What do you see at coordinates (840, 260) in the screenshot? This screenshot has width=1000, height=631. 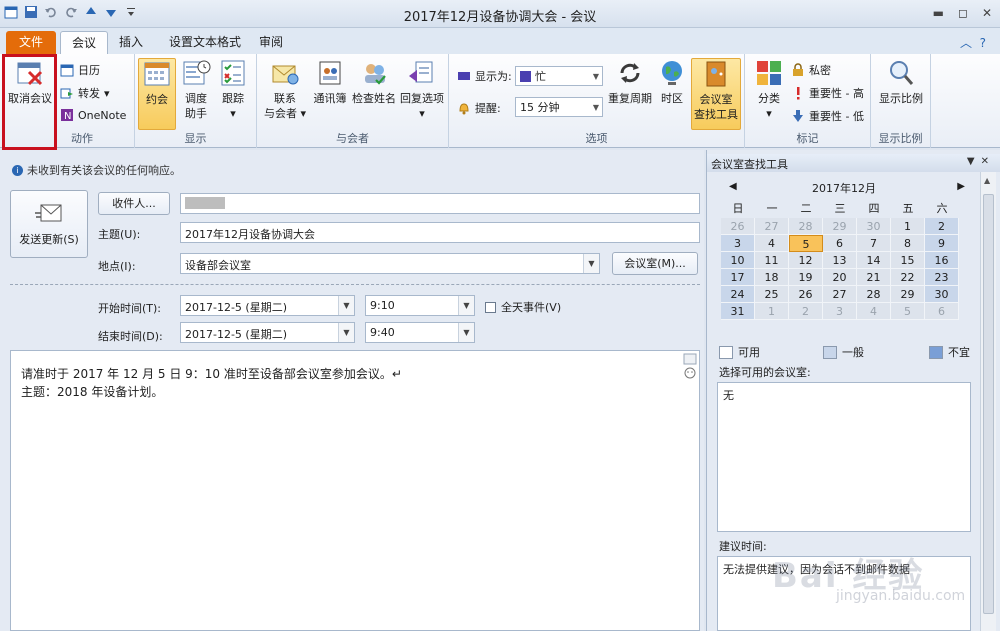 I see `calendar-day: 13` at bounding box center [840, 260].